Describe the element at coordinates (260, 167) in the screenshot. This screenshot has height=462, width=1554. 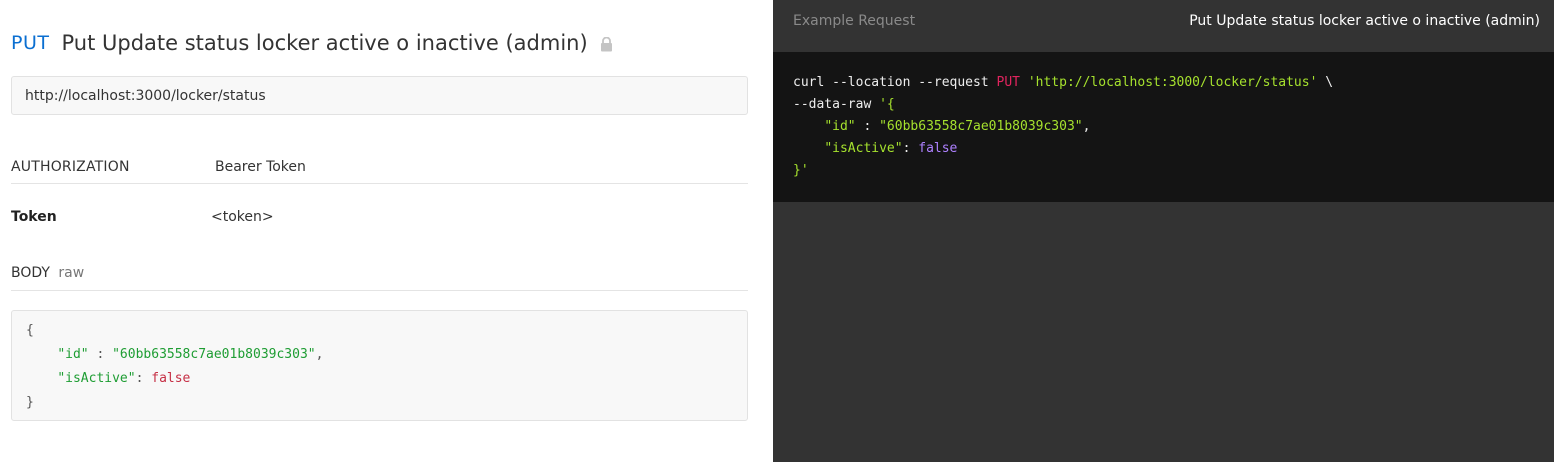
I see `authorization-type: Bearer Token` at that location.